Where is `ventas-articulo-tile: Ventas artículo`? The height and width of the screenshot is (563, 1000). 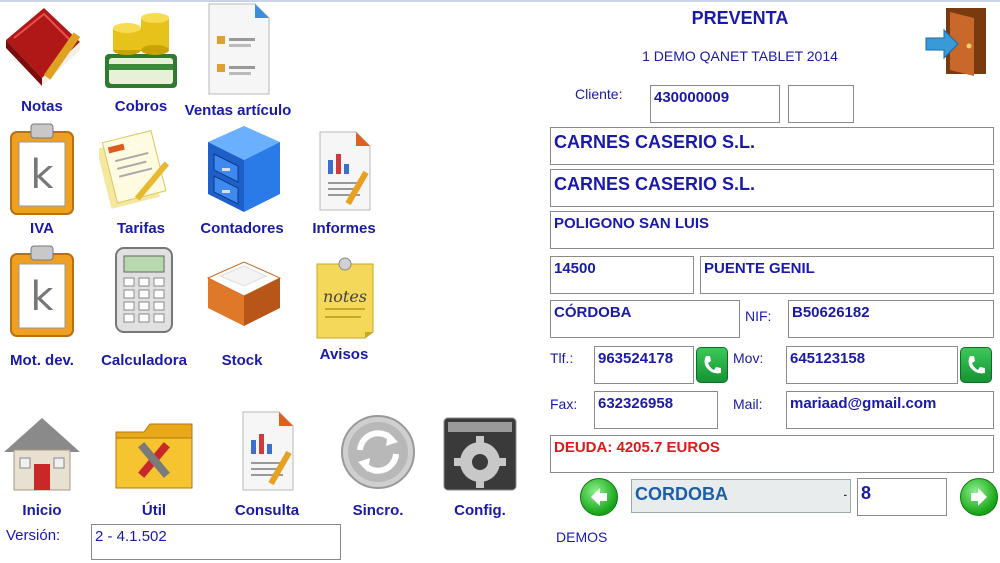
ventas-articulo-tile: Ventas artículo is located at coordinates (238, 62).